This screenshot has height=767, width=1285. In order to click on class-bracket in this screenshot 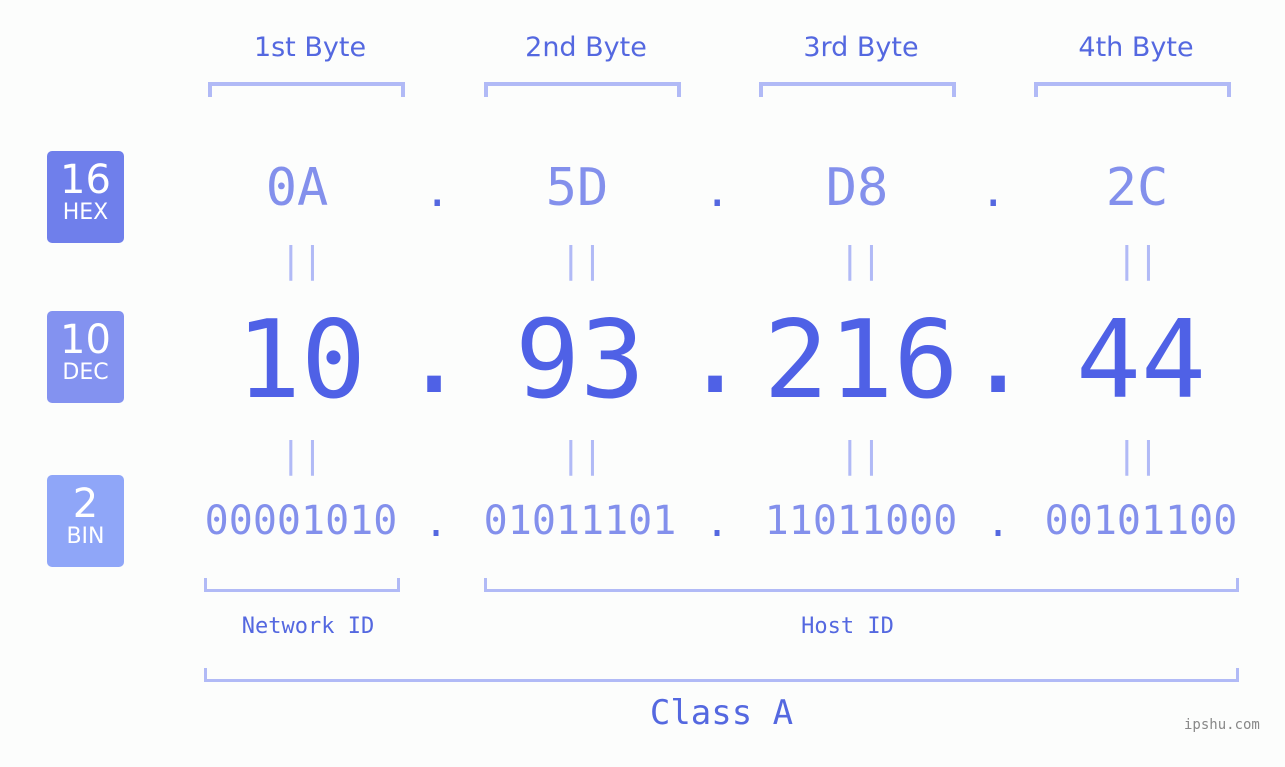, I will do `click(721, 675)`.